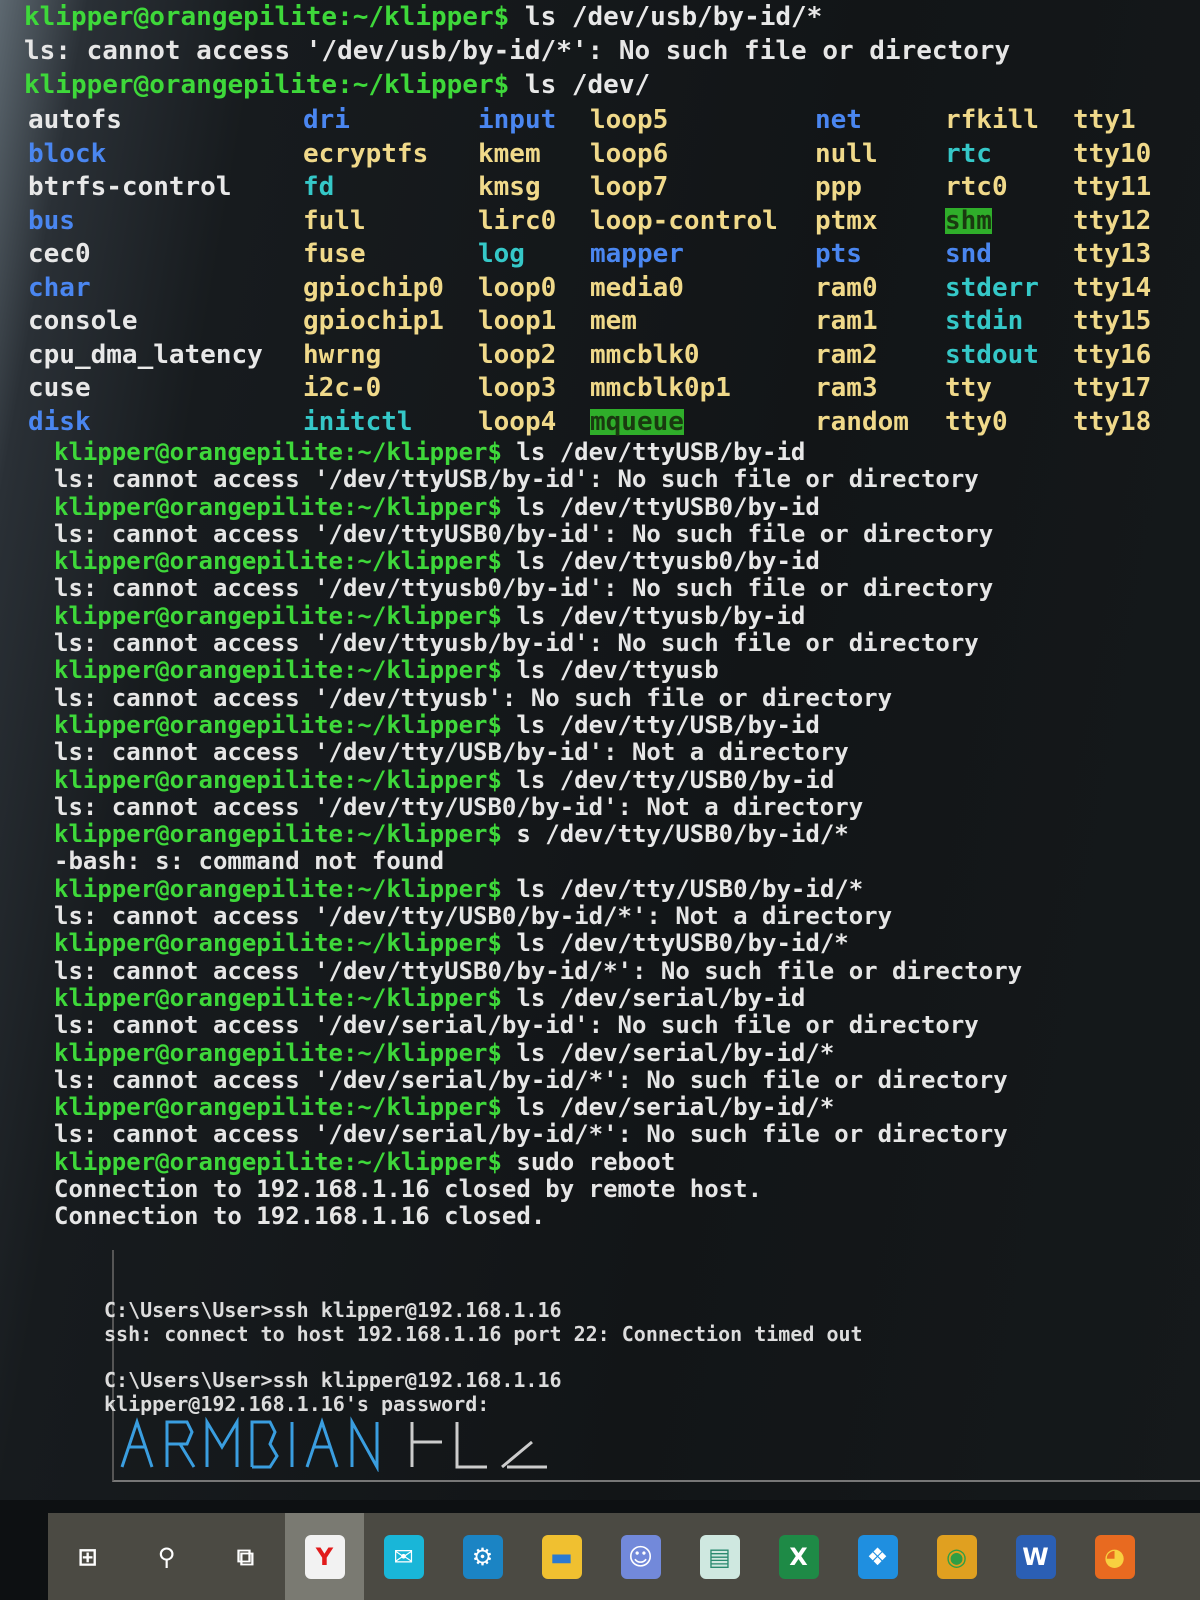 The height and width of the screenshot is (1600, 1200). I want to click on dev-entry-name: disk, so click(59, 421).